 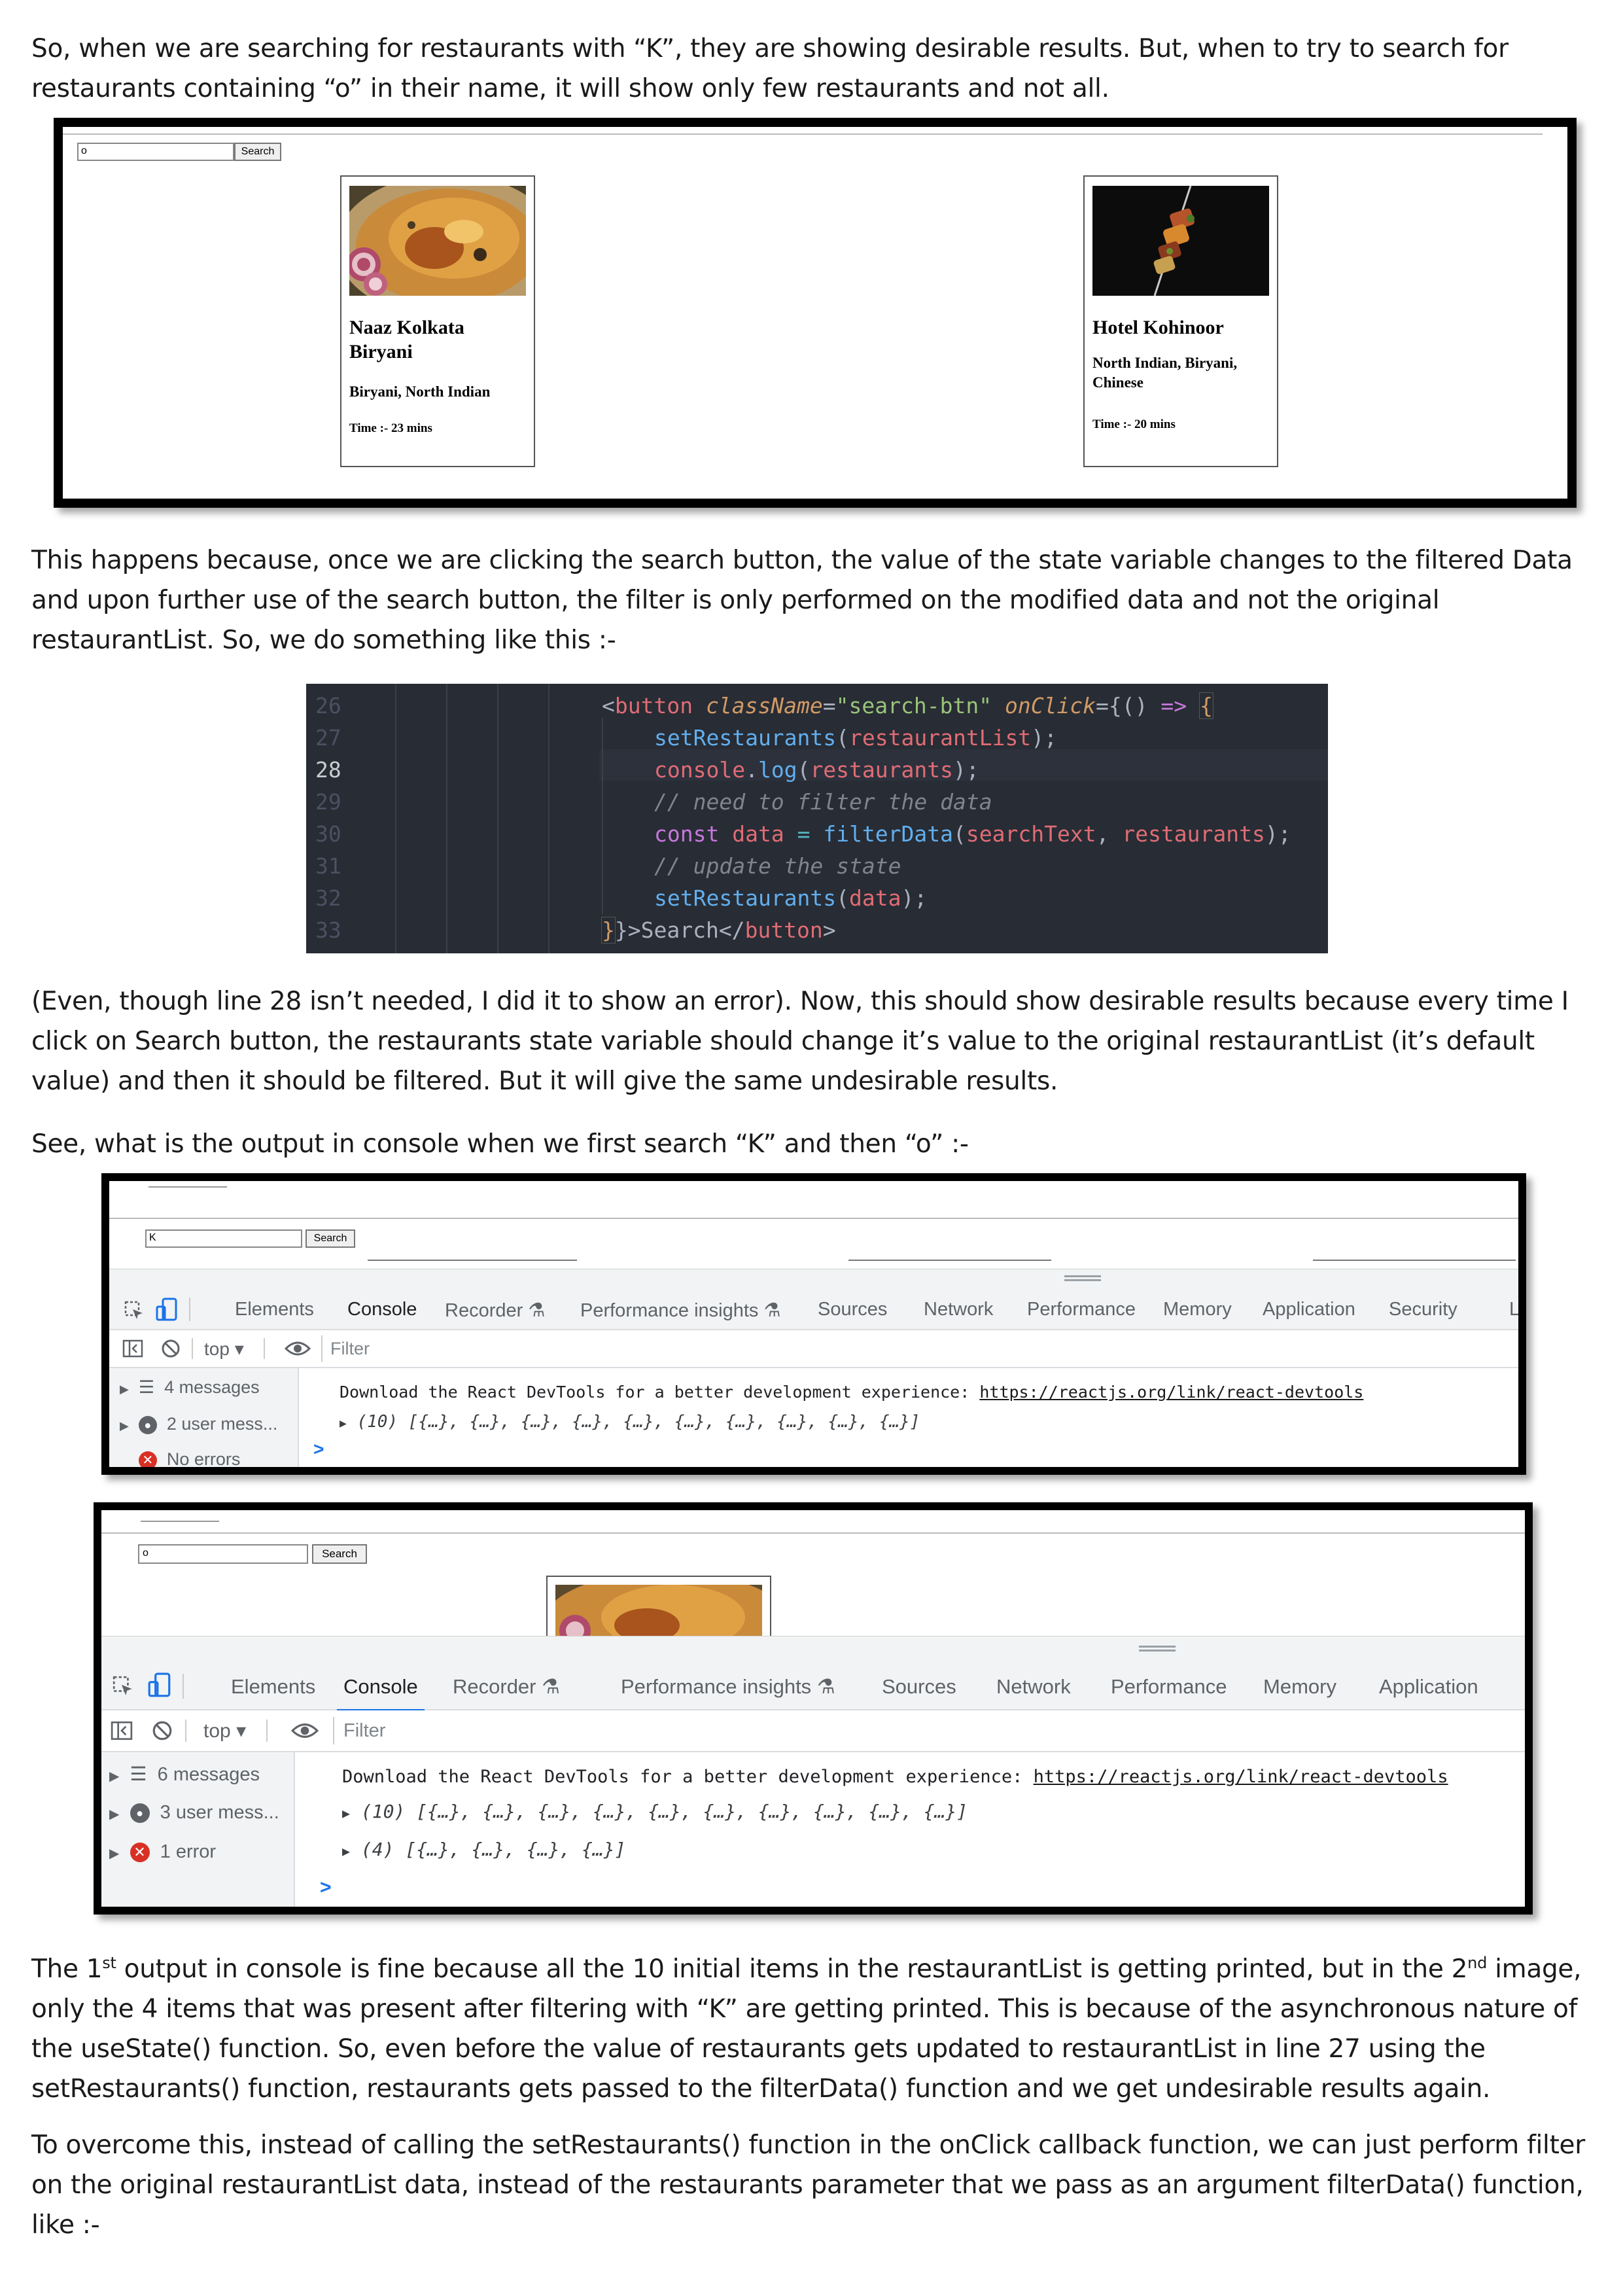 What do you see at coordinates (163, 1852) in the screenshot?
I see `sidebar-item-errors: ▶ ✕ 1 error` at bounding box center [163, 1852].